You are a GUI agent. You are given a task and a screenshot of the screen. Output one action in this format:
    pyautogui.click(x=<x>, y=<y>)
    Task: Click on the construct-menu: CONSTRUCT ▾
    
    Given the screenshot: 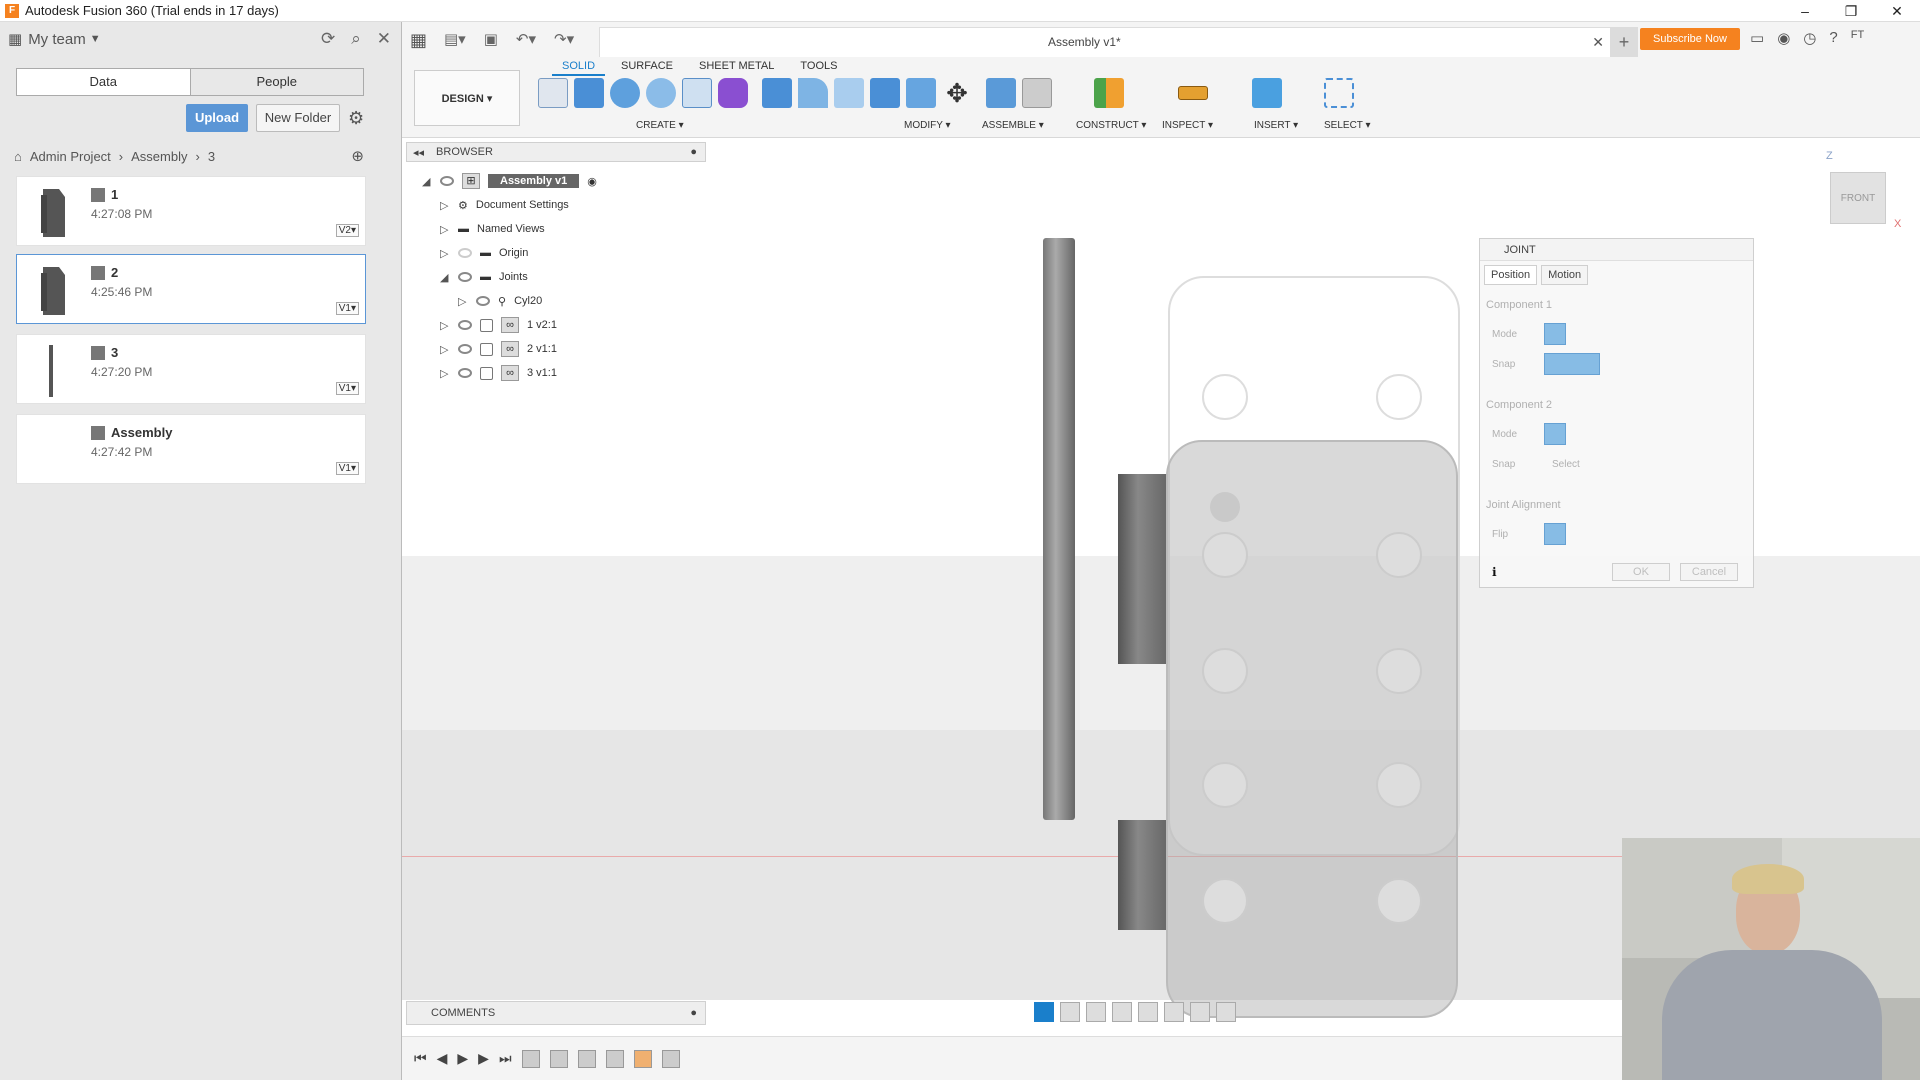 What is the action you would take?
    pyautogui.click(x=1111, y=125)
    